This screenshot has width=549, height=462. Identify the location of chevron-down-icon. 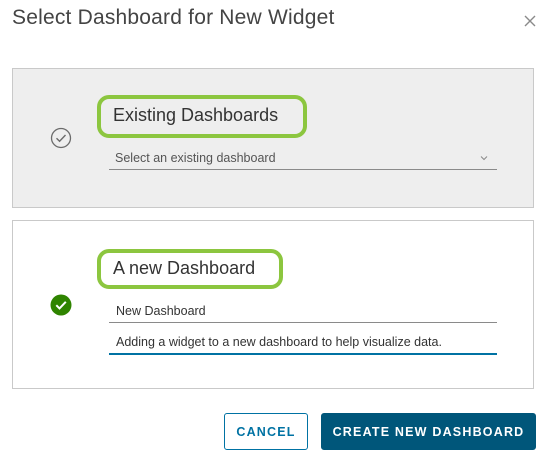
(484, 158).